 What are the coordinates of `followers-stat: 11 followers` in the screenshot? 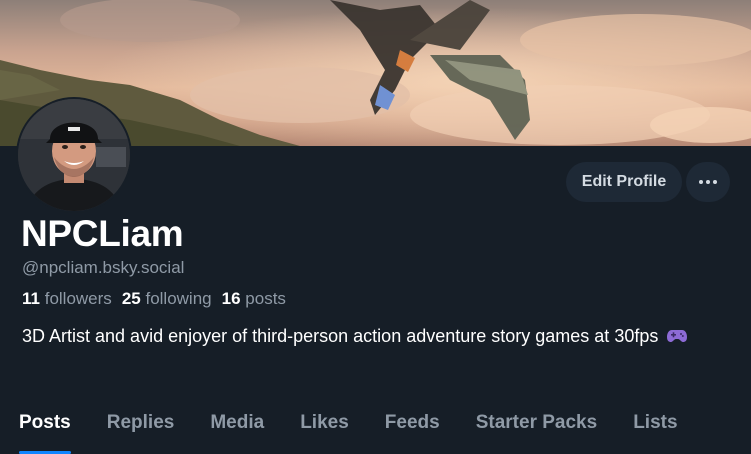 It's located at (67, 299).